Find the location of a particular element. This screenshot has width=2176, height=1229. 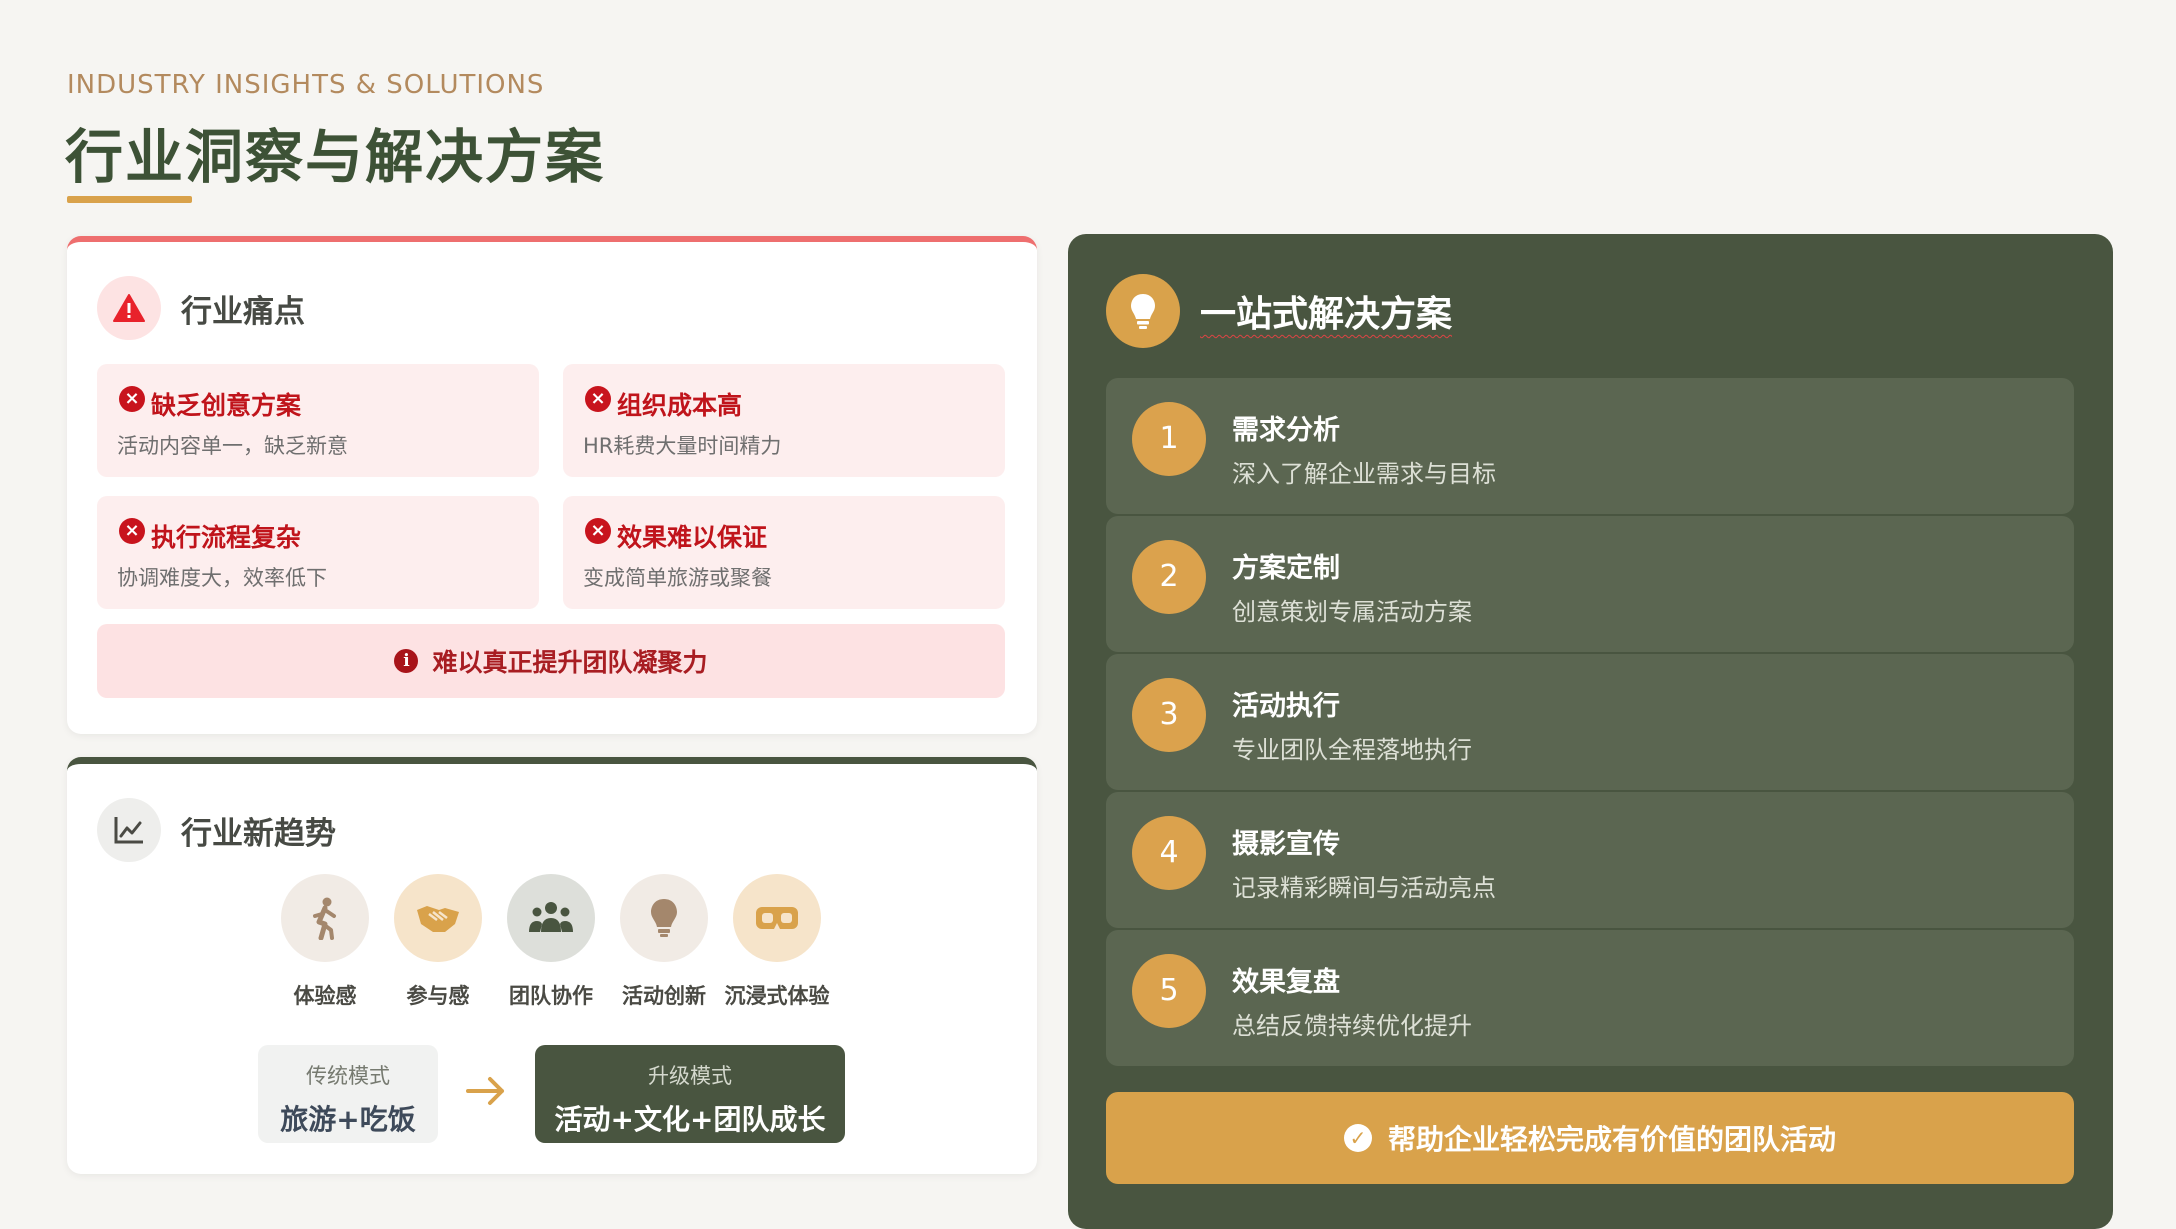

trend-label: 参与感 is located at coordinates (438, 996).